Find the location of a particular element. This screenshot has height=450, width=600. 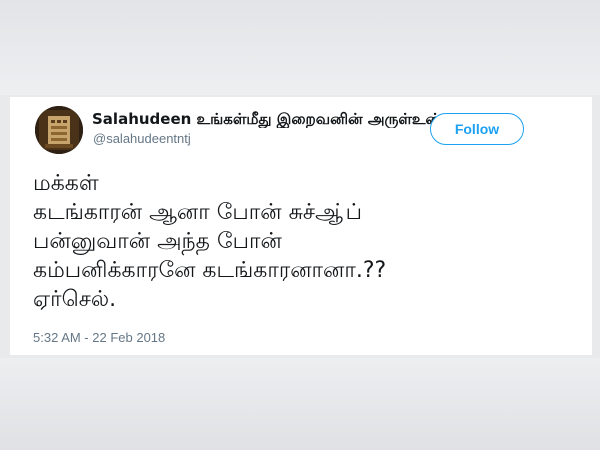

tweet-text-line: கடங்காரன் ஆனா போன் சுச்ஆ்ப் is located at coordinates (197, 212).